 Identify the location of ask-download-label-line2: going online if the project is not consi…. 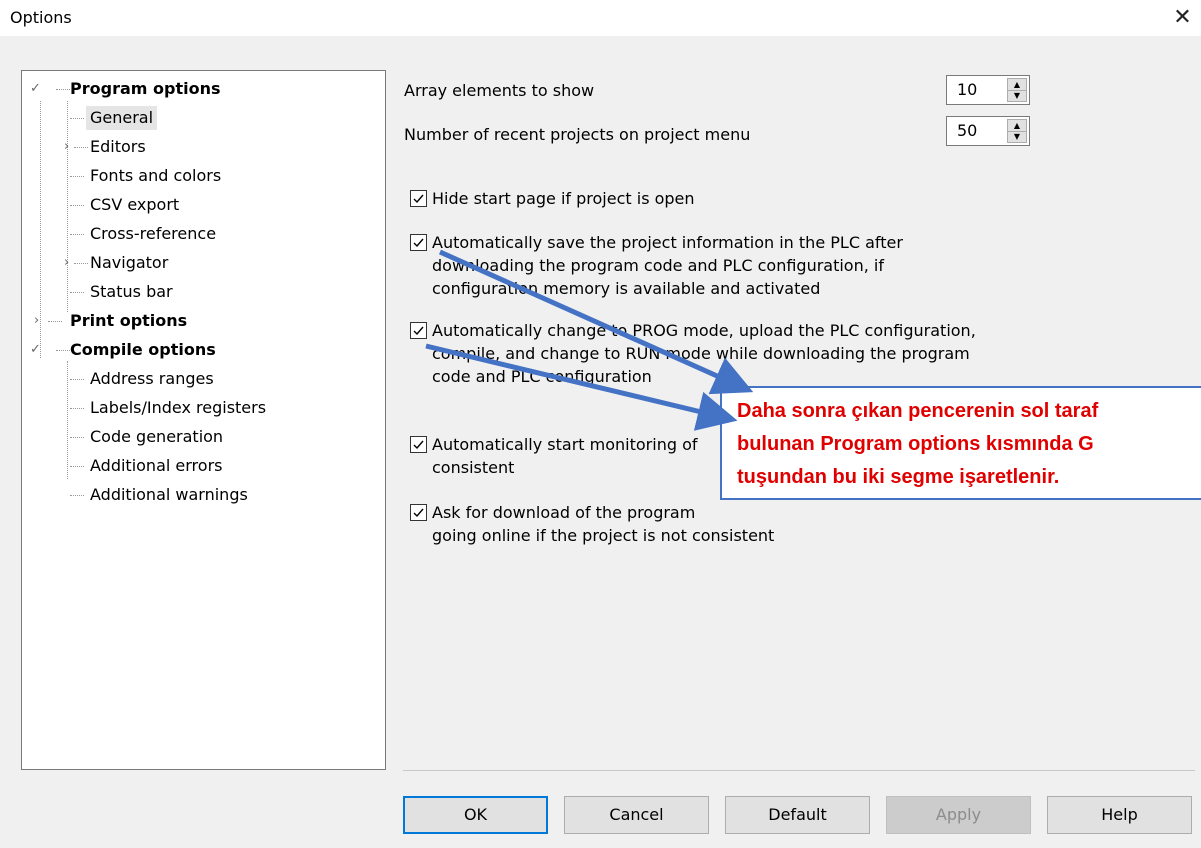
(603, 535).